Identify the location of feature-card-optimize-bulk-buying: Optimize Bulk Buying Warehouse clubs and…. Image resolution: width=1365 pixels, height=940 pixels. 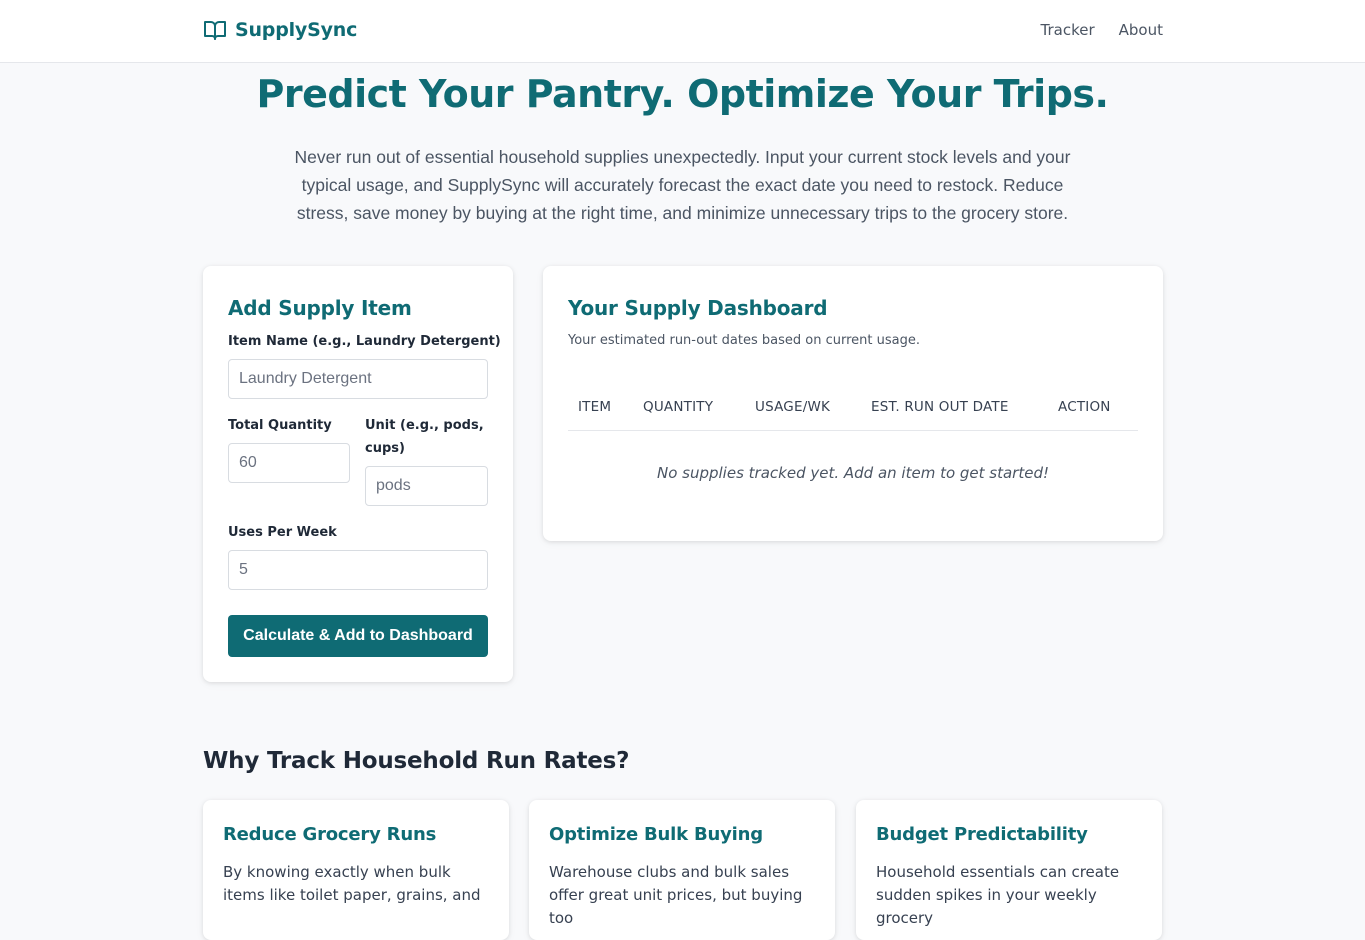
(682, 870).